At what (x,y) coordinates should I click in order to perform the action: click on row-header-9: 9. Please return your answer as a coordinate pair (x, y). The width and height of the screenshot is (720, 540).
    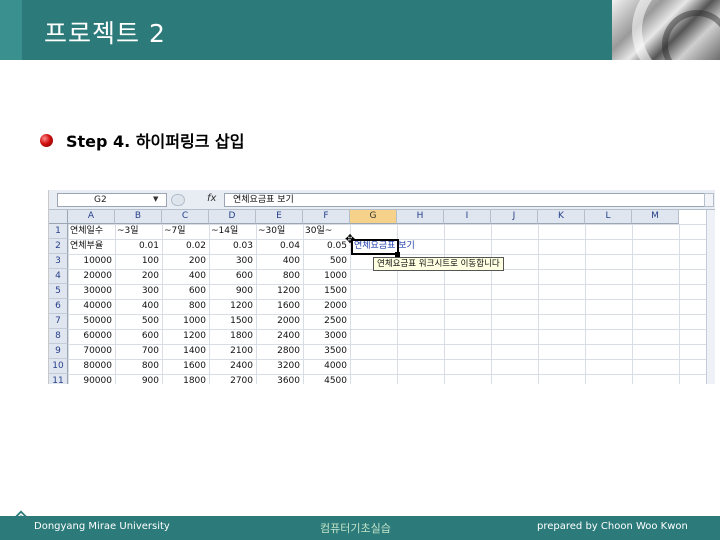
    Looking at the image, I should click on (58, 351).